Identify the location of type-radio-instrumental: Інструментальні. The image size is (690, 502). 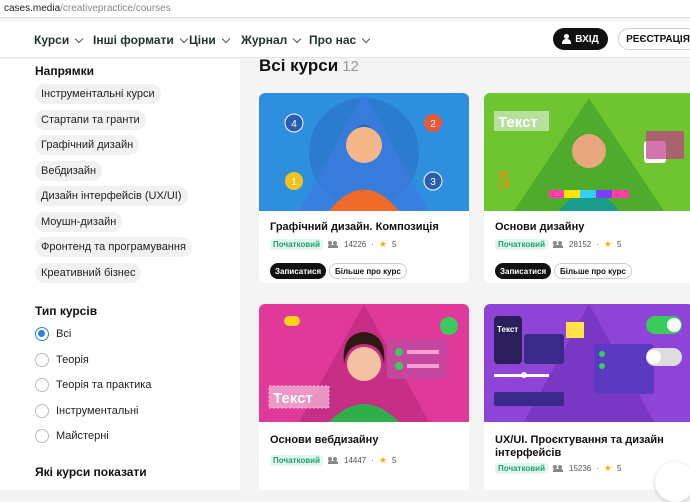
(87, 411).